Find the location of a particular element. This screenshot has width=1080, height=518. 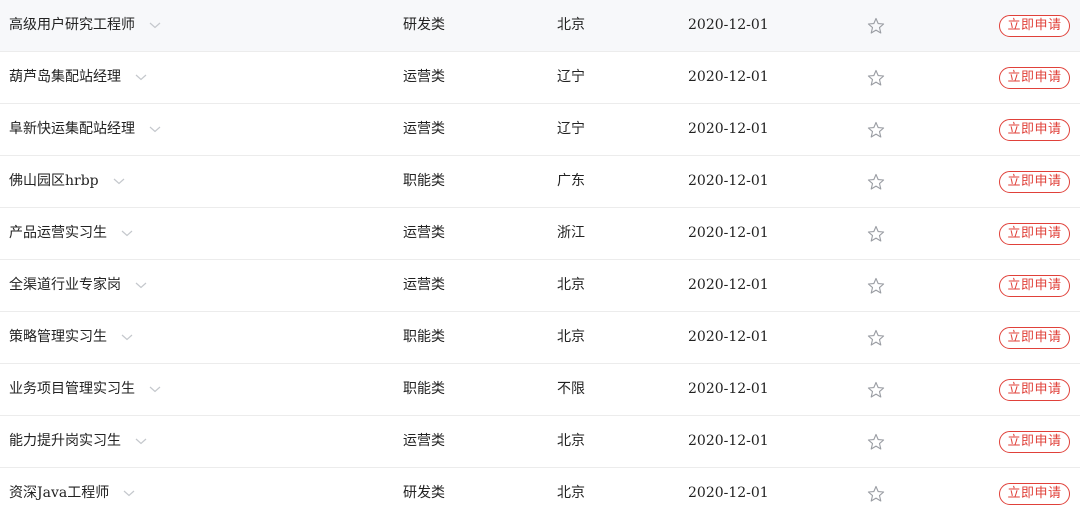

job-title: 高级用户研究工程师 is located at coordinates (72, 25).